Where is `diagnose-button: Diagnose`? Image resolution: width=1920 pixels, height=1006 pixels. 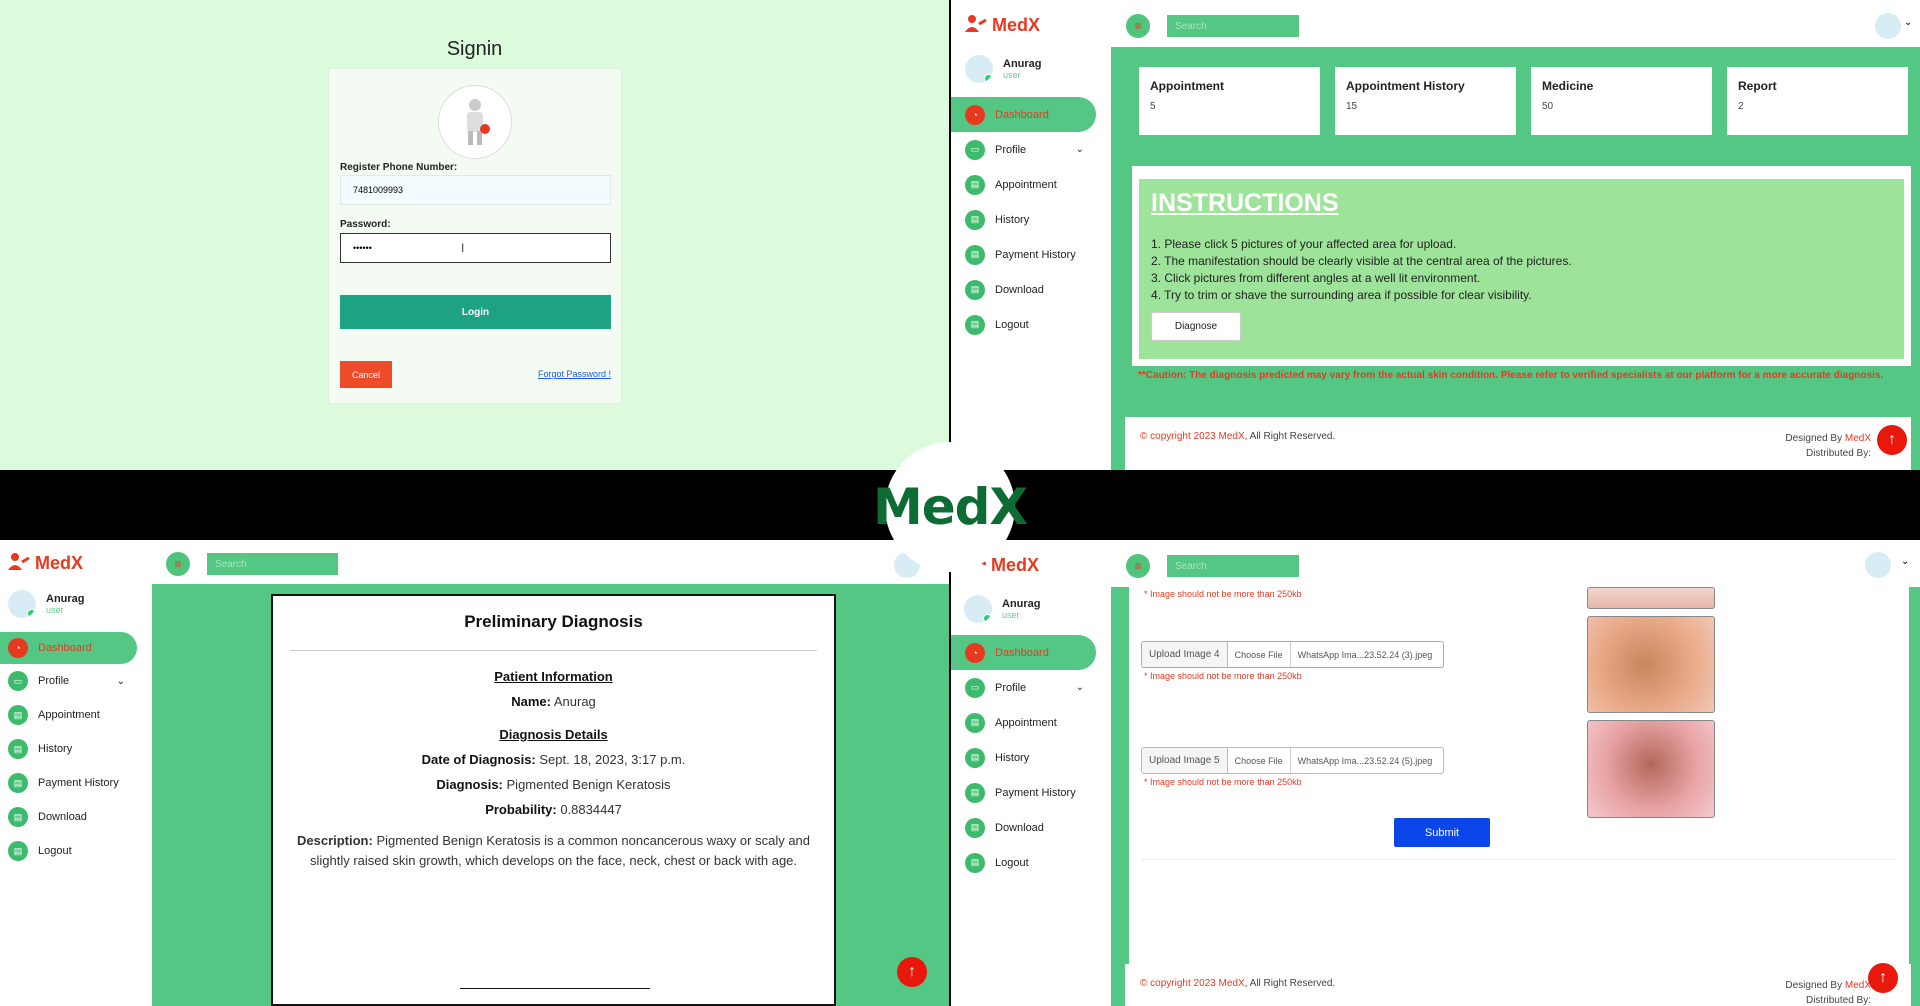 diagnose-button: Diagnose is located at coordinates (1196, 326).